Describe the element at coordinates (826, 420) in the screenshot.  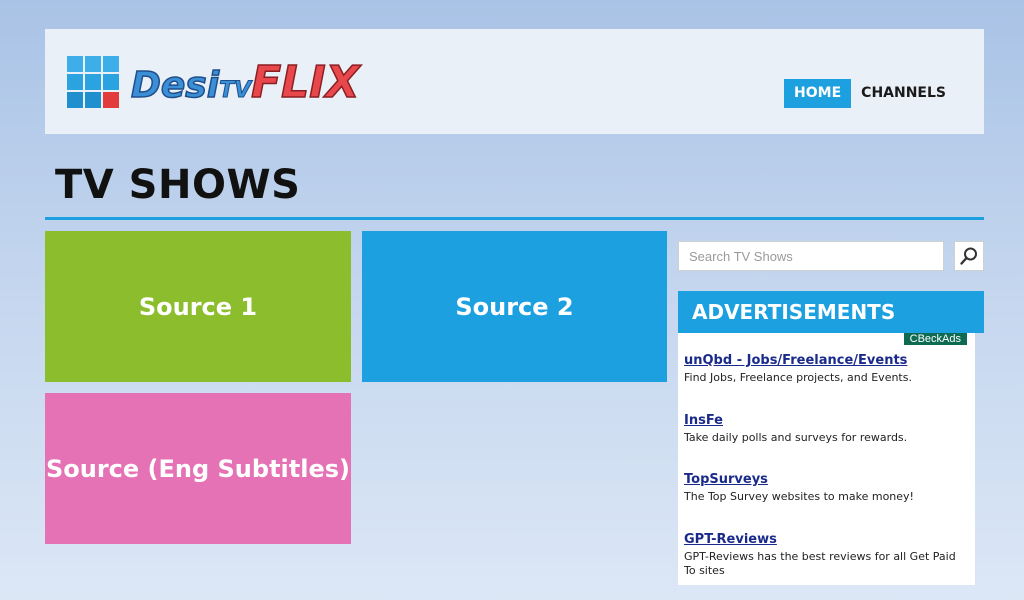
I see `ad-link-insfe: InsFe` at that location.